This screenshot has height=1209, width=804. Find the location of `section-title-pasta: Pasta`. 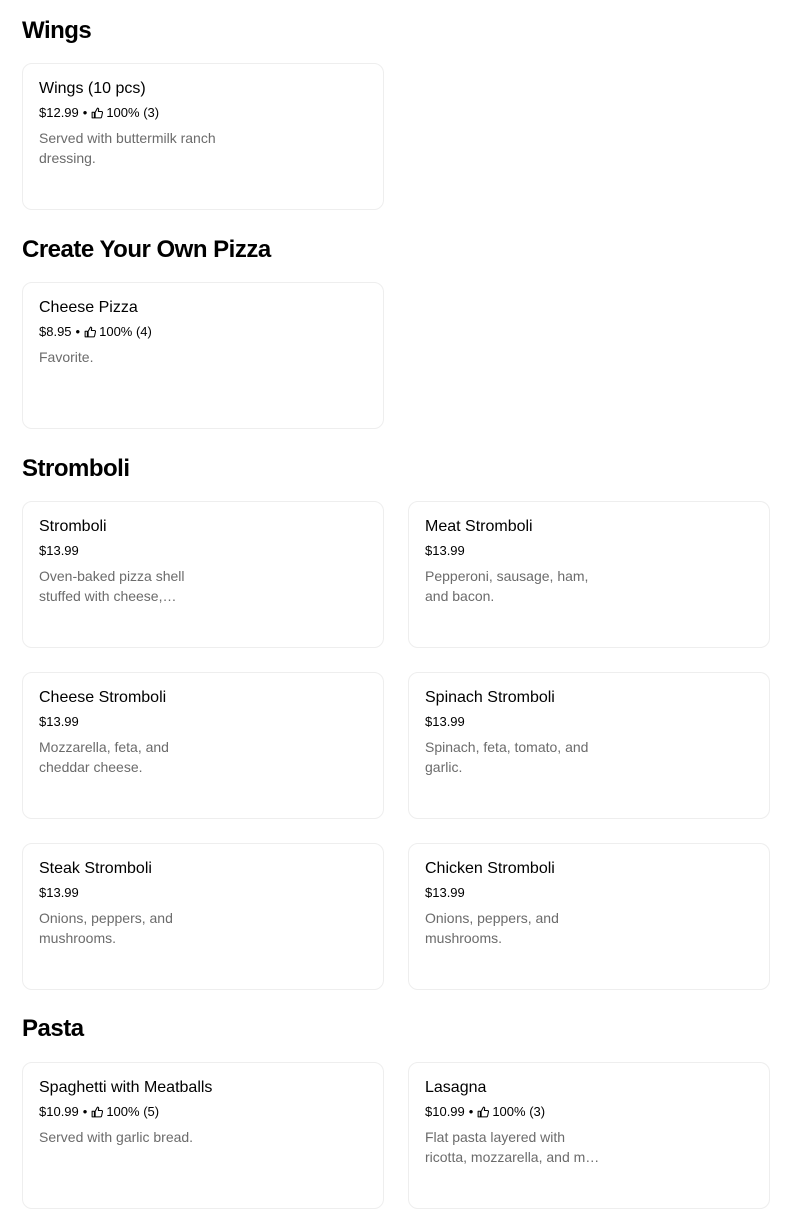

section-title-pasta: Pasta is located at coordinates (53, 1028).